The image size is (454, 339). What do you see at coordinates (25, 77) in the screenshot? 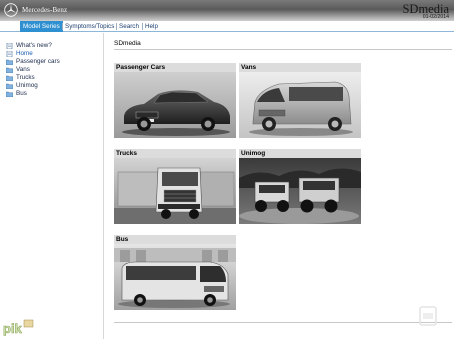
I see `tree-item-label: Trucks` at bounding box center [25, 77].